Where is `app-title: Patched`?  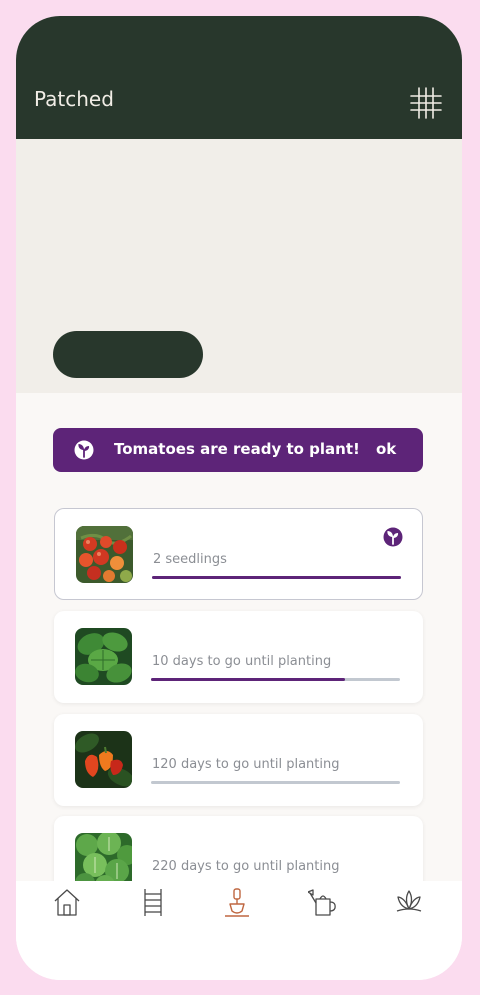 app-title: Patched is located at coordinates (74, 99).